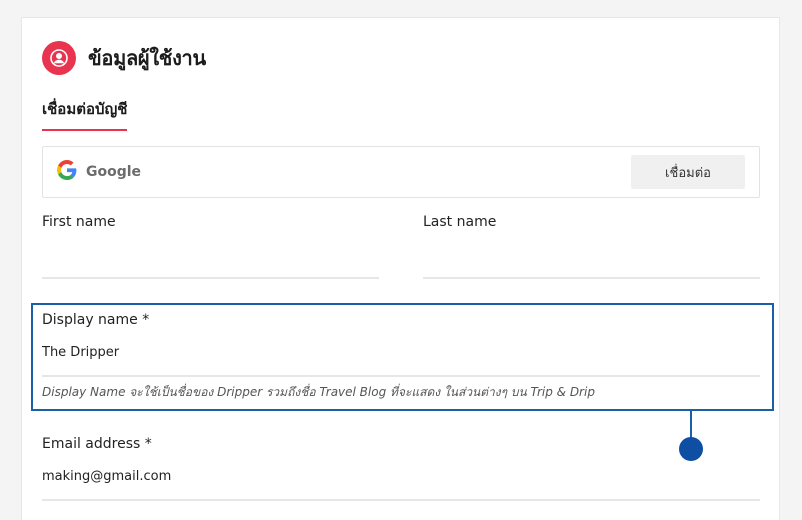 The width and height of the screenshot is (802, 520). What do you see at coordinates (352, 476) in the screenshot?
I see `email-input` at bounding box center [352, 476].